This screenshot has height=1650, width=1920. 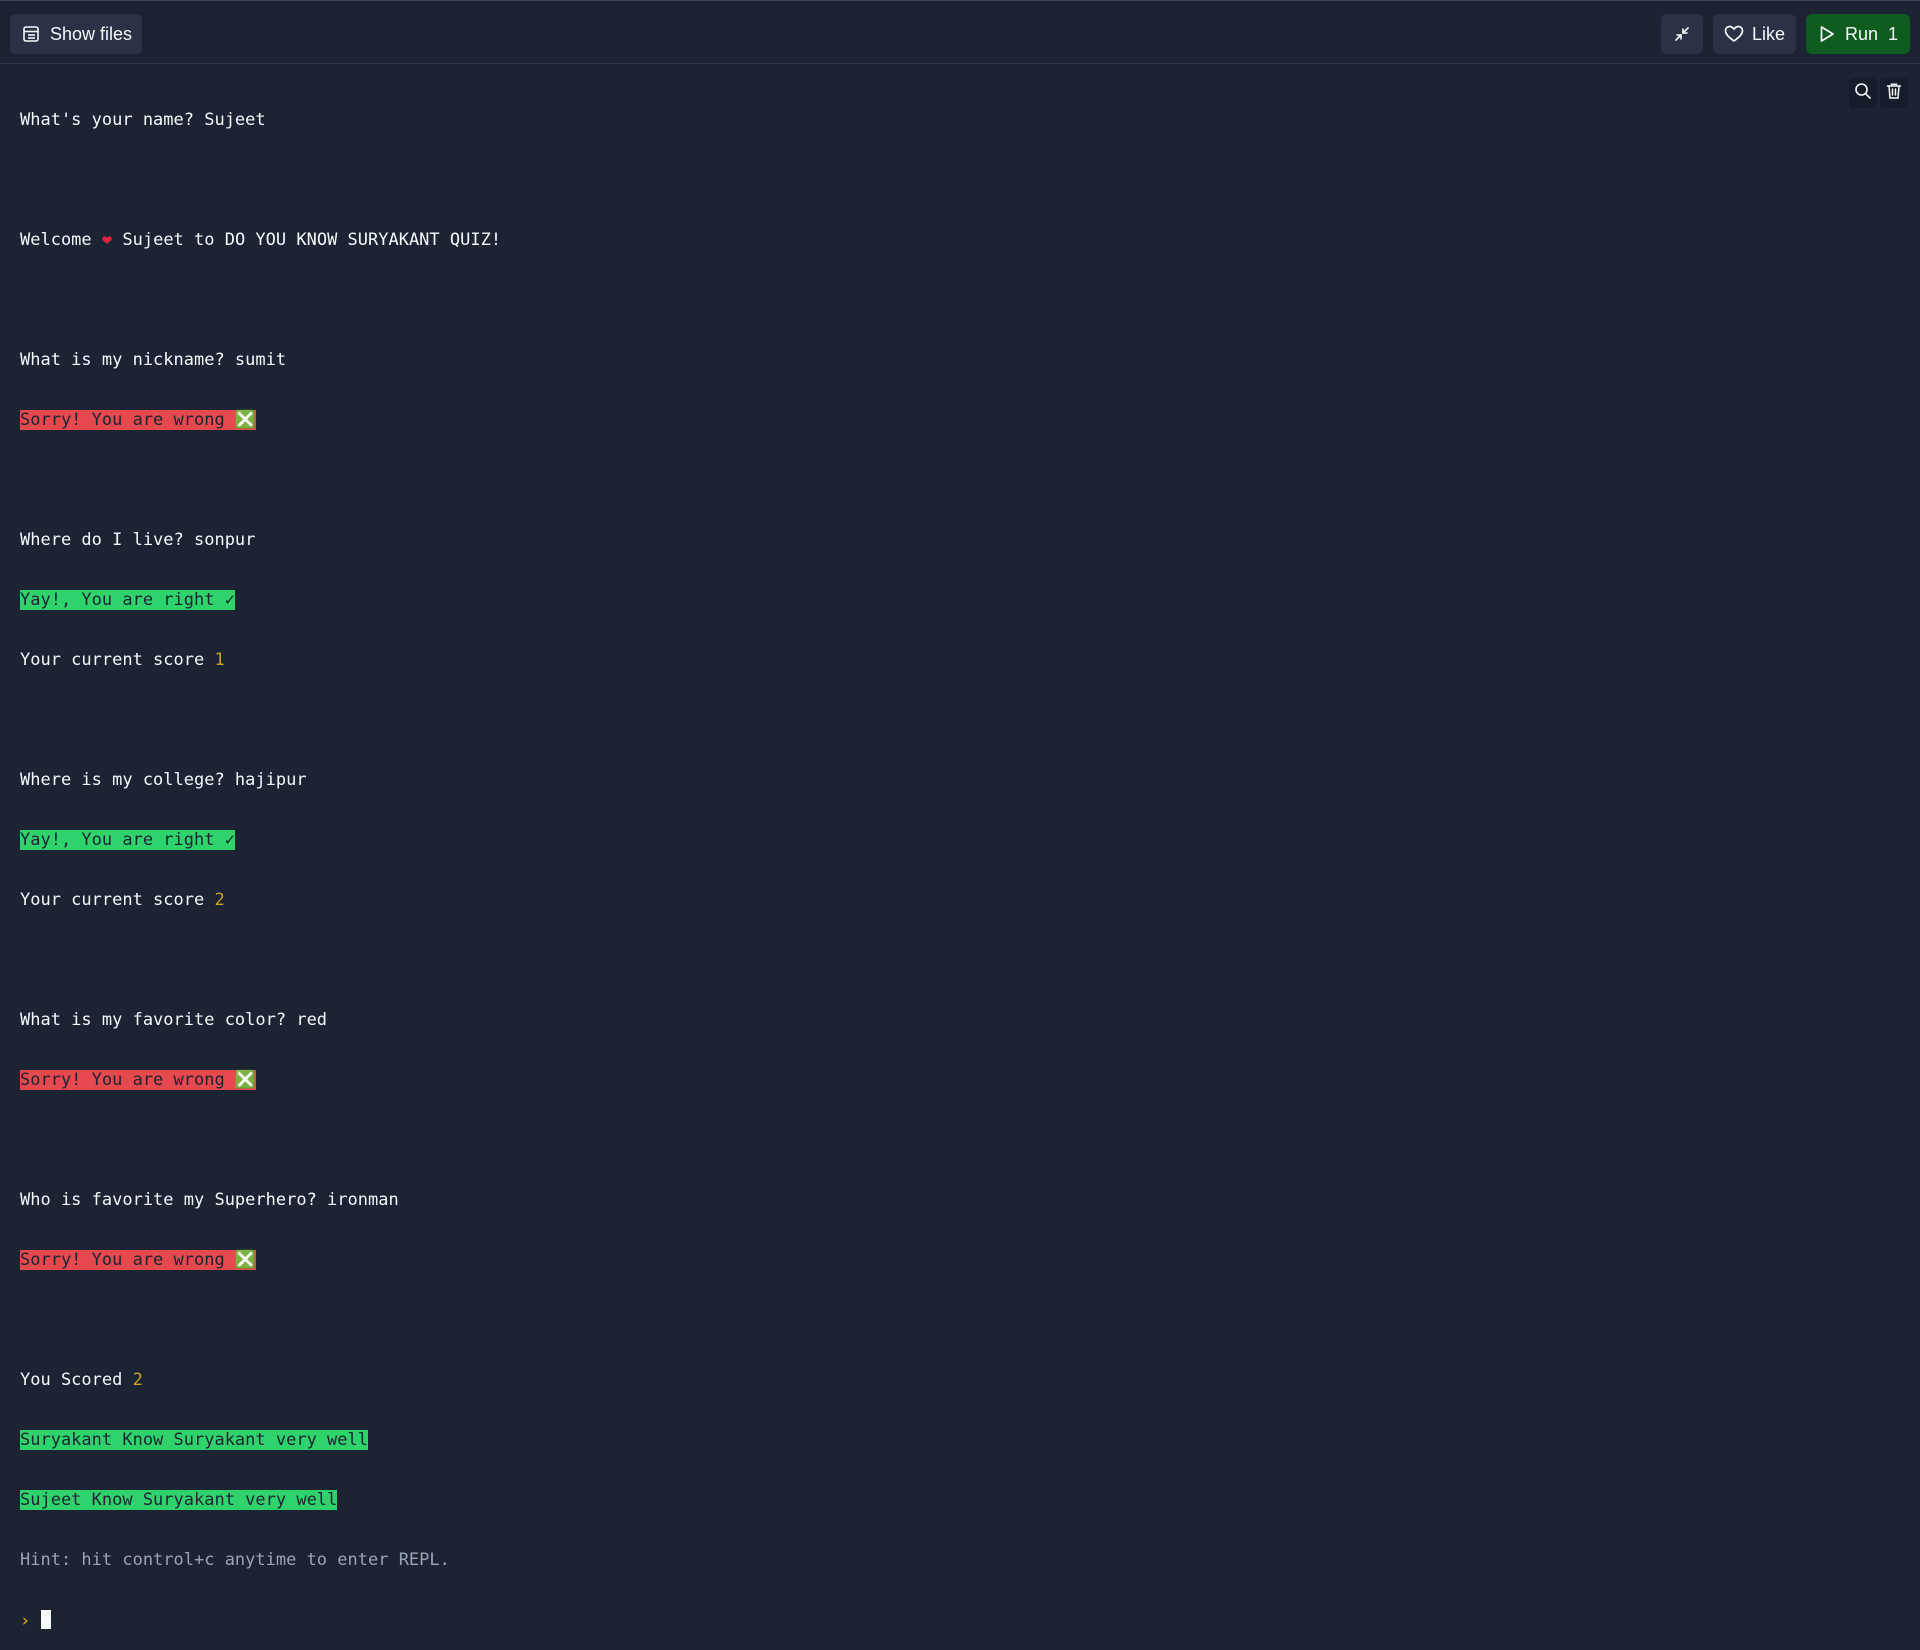 What do you see at coordinates (960, 32) in the screenshot?
I see `top-toolbar: Show files Like Run 1` at bounding box center [960, 32].